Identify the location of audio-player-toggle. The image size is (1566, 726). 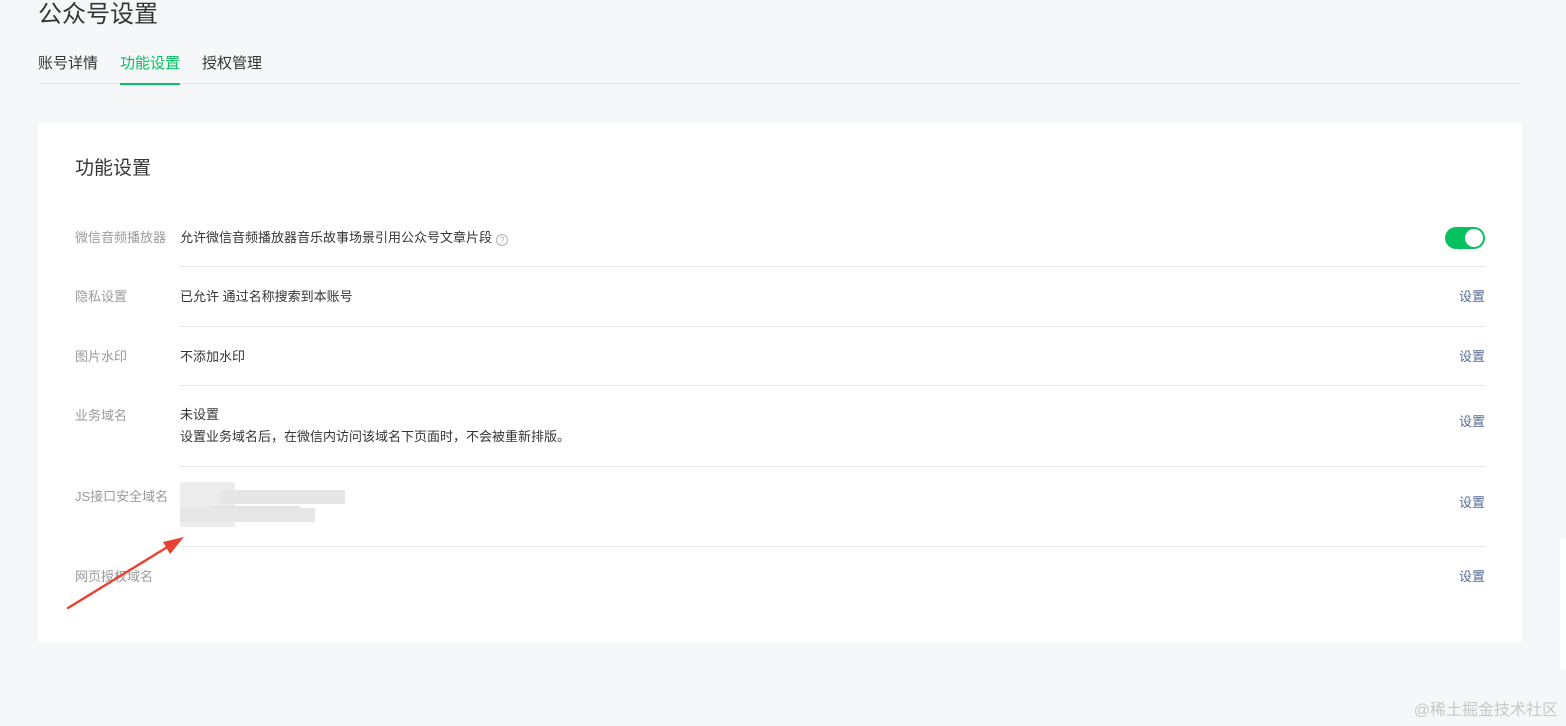
(1465, 238).